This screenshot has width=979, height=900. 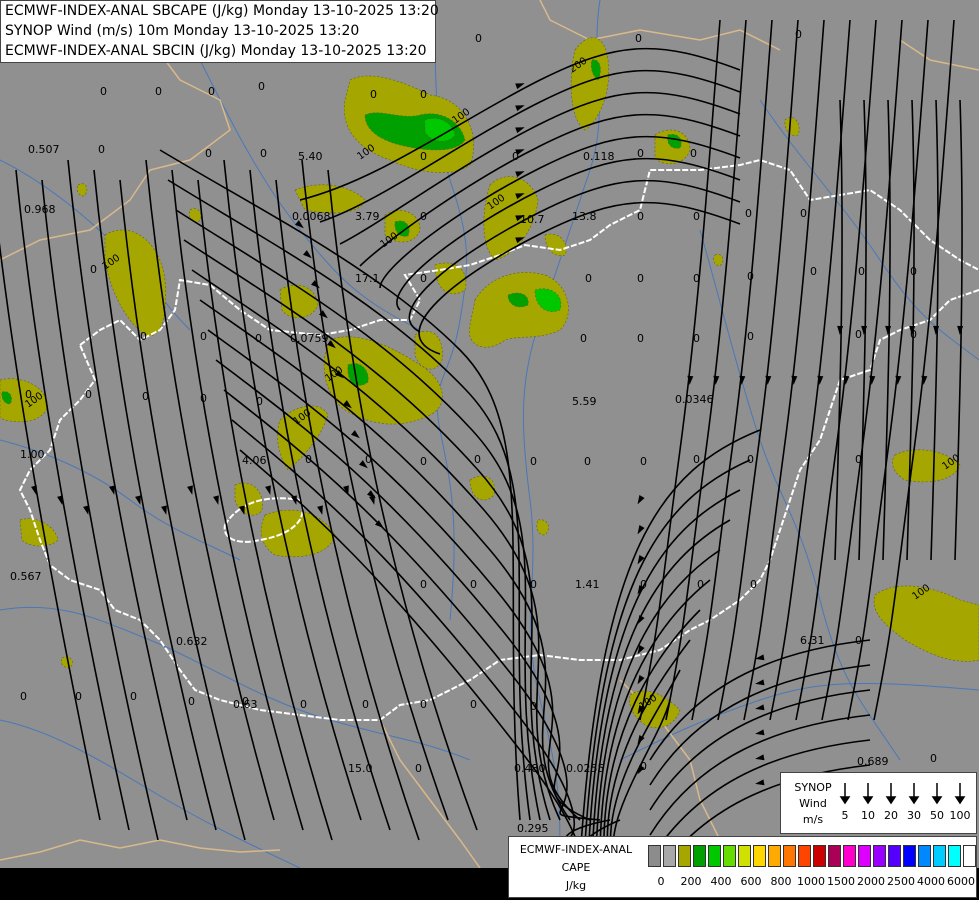 I want to click on map-value-label: 1.41, so click(x=587, y=584).